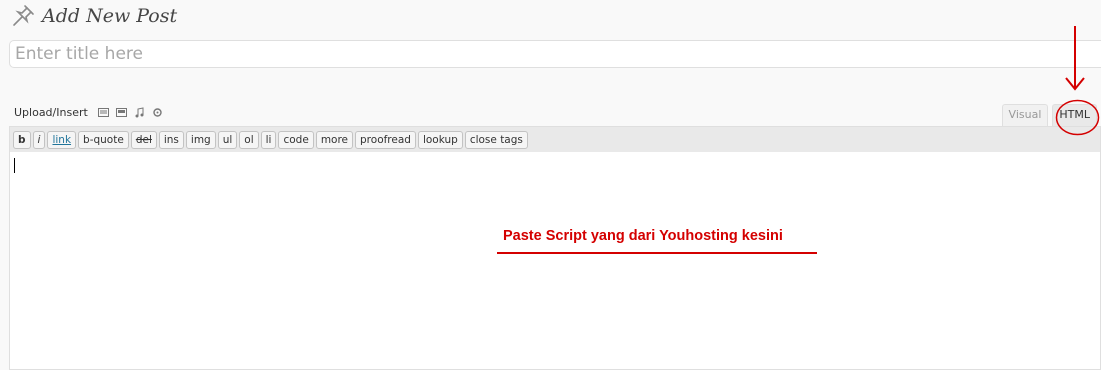  I want to click on code-button: code, so click(296, 139).